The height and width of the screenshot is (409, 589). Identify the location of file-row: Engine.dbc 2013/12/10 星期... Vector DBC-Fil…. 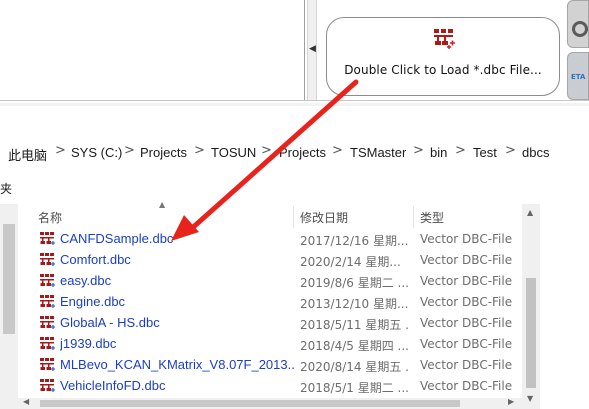
(278, 302).